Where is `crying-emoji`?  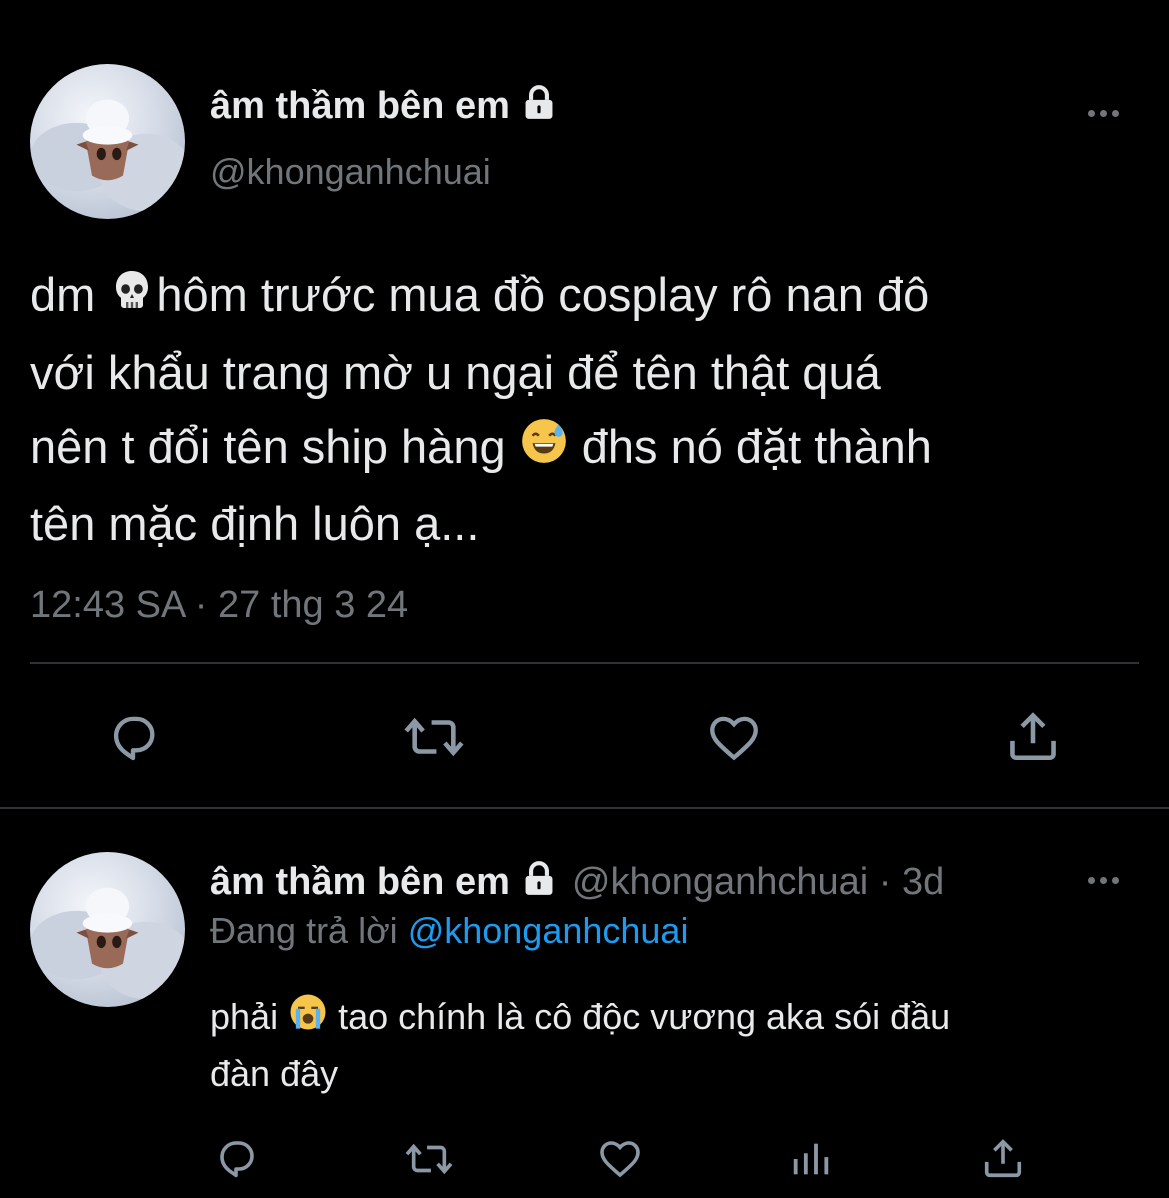 crying-emoji is located at coordinates (308, 1019).